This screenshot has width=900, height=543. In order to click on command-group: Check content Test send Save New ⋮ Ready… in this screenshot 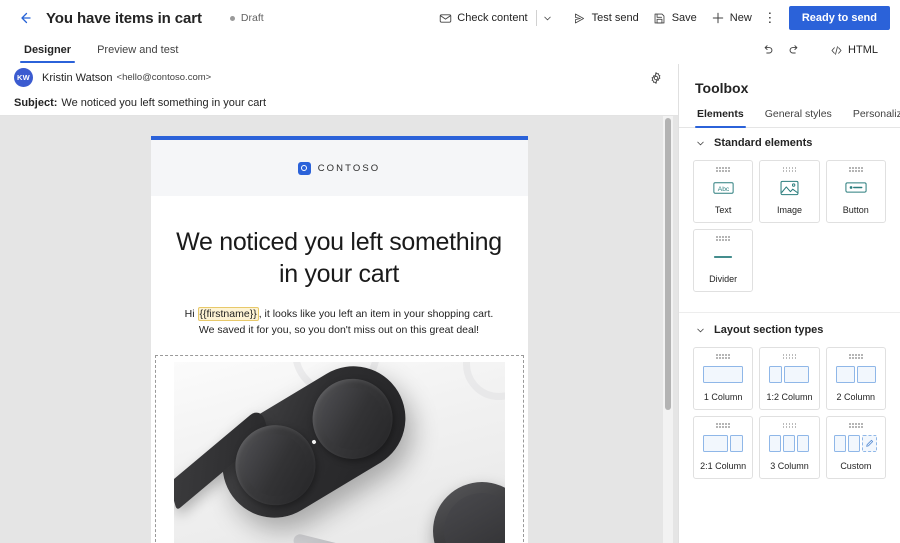, I will do `click(660, 18)`.